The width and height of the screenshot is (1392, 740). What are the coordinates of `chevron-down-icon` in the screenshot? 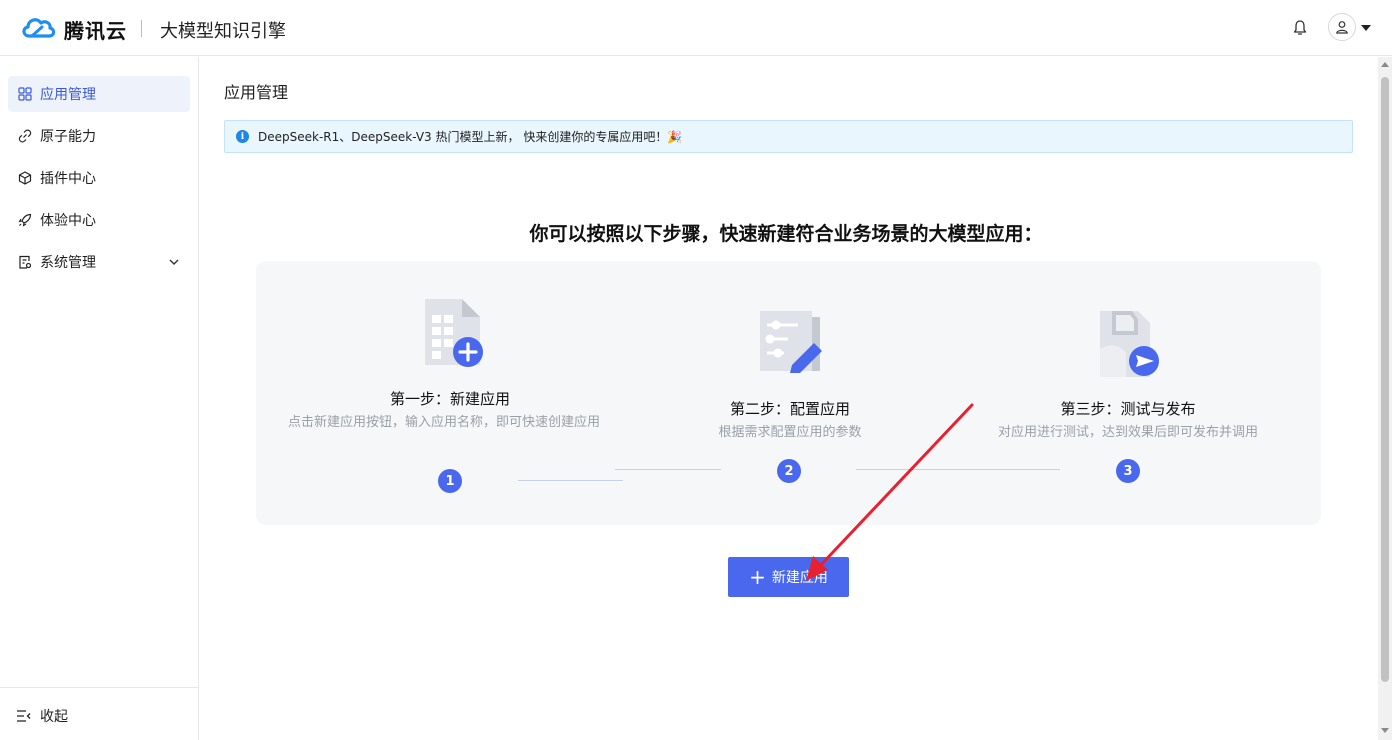 It's located at (174, 262).